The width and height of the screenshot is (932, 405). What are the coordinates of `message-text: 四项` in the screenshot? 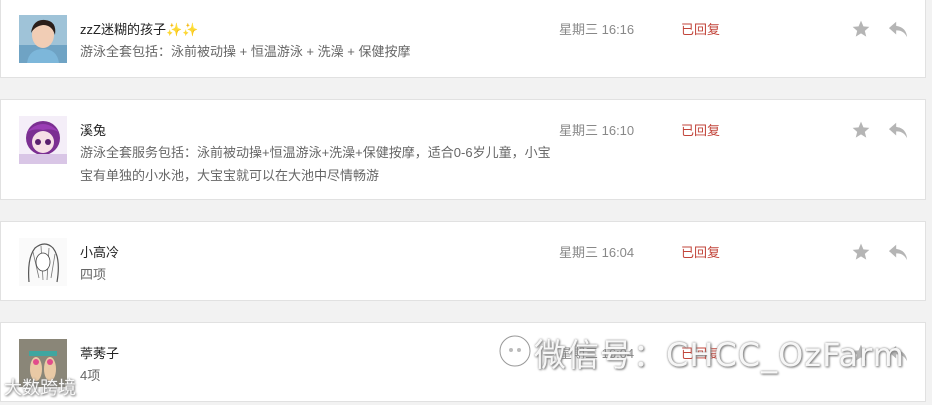 It's located at (93, 274).